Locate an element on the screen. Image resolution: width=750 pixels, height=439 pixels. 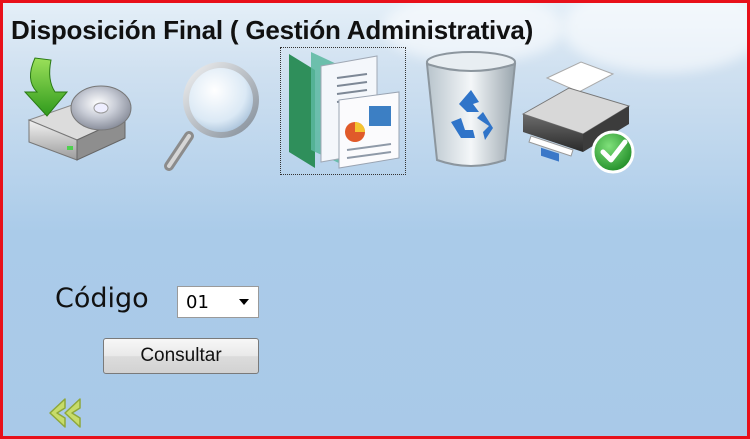
back-button is located at coordinates (65, 413).